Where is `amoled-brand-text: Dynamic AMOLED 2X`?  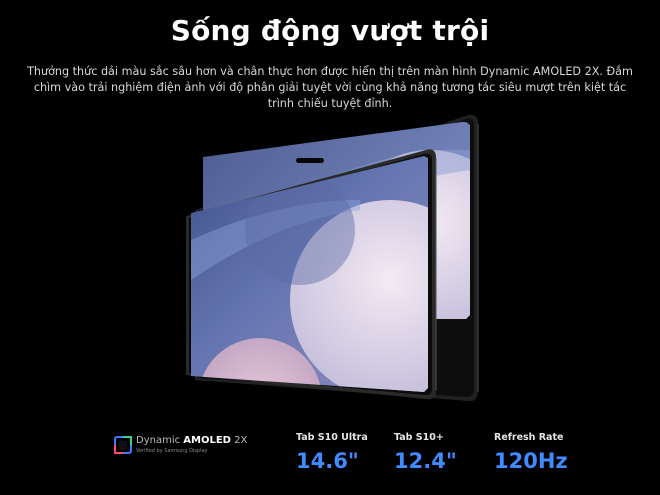
amoled-brand-text: Dynamic AMOLED 2X is located at coordinates (192, 440).